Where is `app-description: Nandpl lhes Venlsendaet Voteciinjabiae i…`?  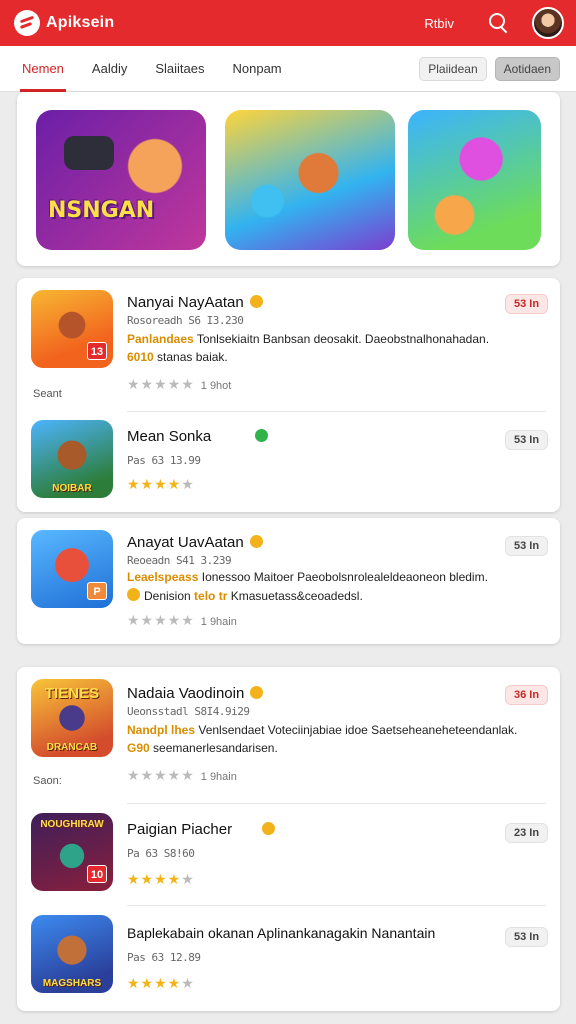 app-description: Nandpl lhes Venlsendaet Voteciinjabiae i… is located at coordinates (322, 730).